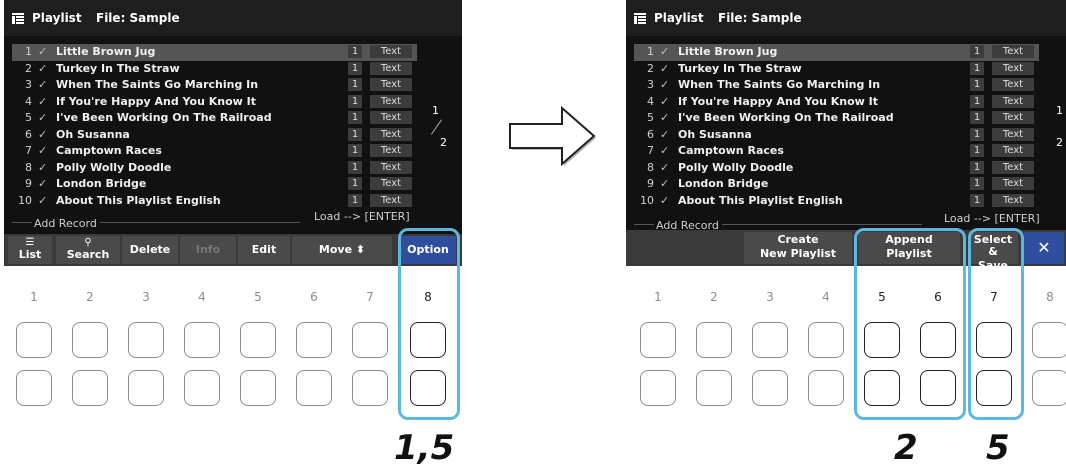  Describe the element at coordinates (28, 84) in the screenshot. I see `row-number: 3` at that location.